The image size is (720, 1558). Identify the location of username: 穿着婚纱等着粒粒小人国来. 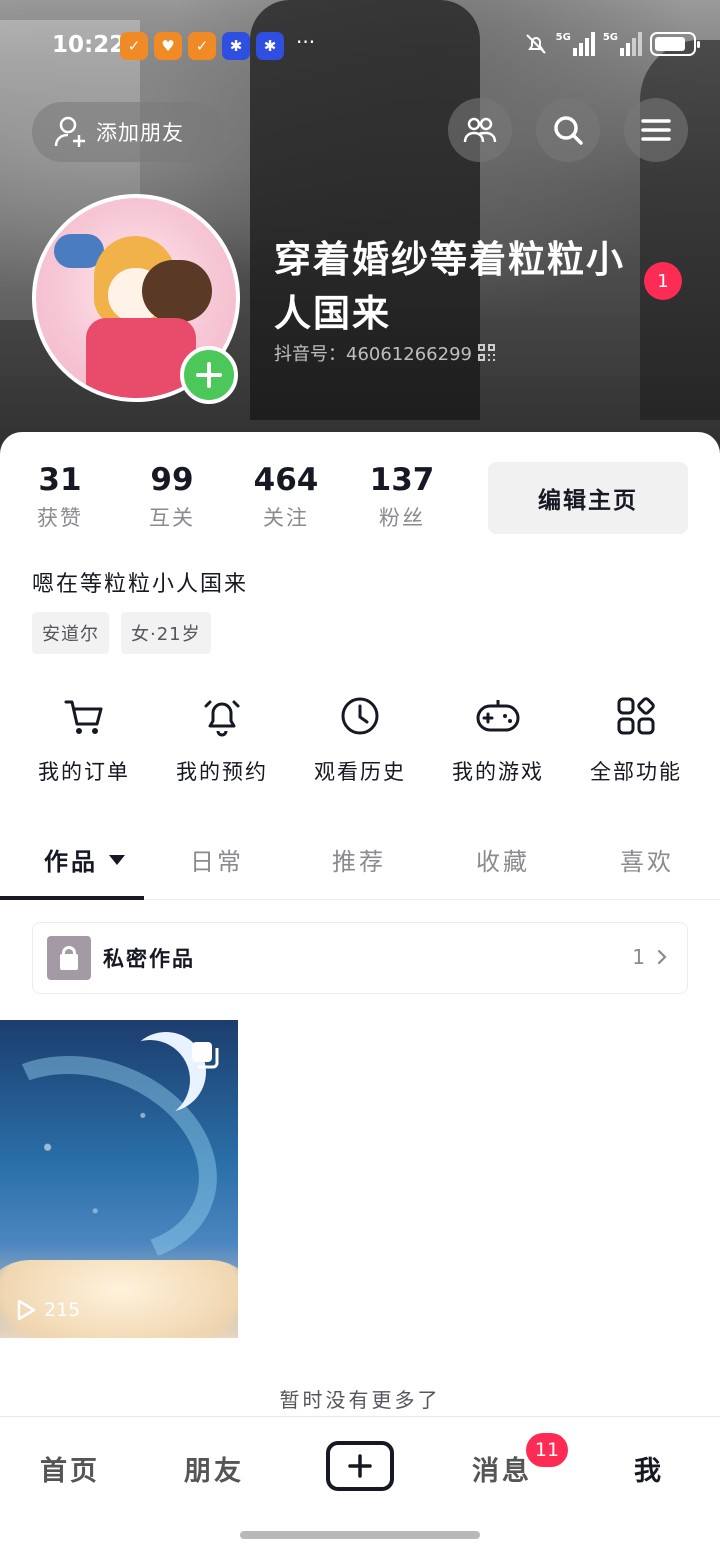
(449, 286).